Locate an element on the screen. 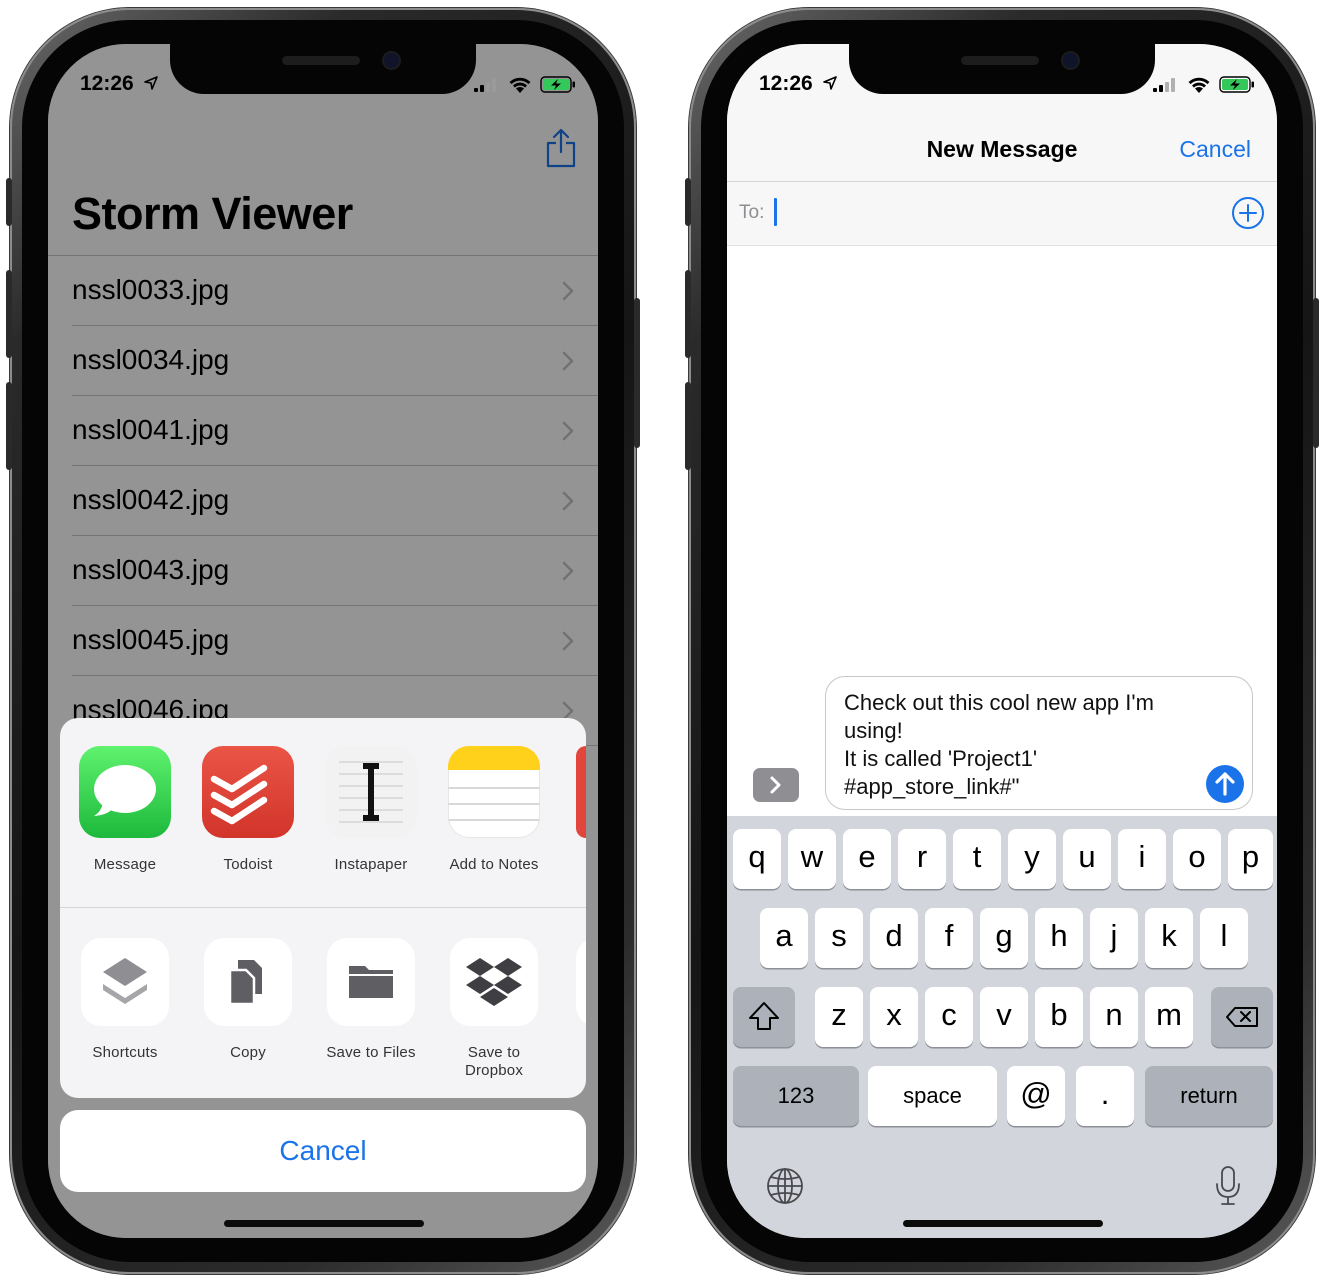 The width and height of the screenshot is (1326, 1280). share-app-partial is located at coordinates (581, 792).